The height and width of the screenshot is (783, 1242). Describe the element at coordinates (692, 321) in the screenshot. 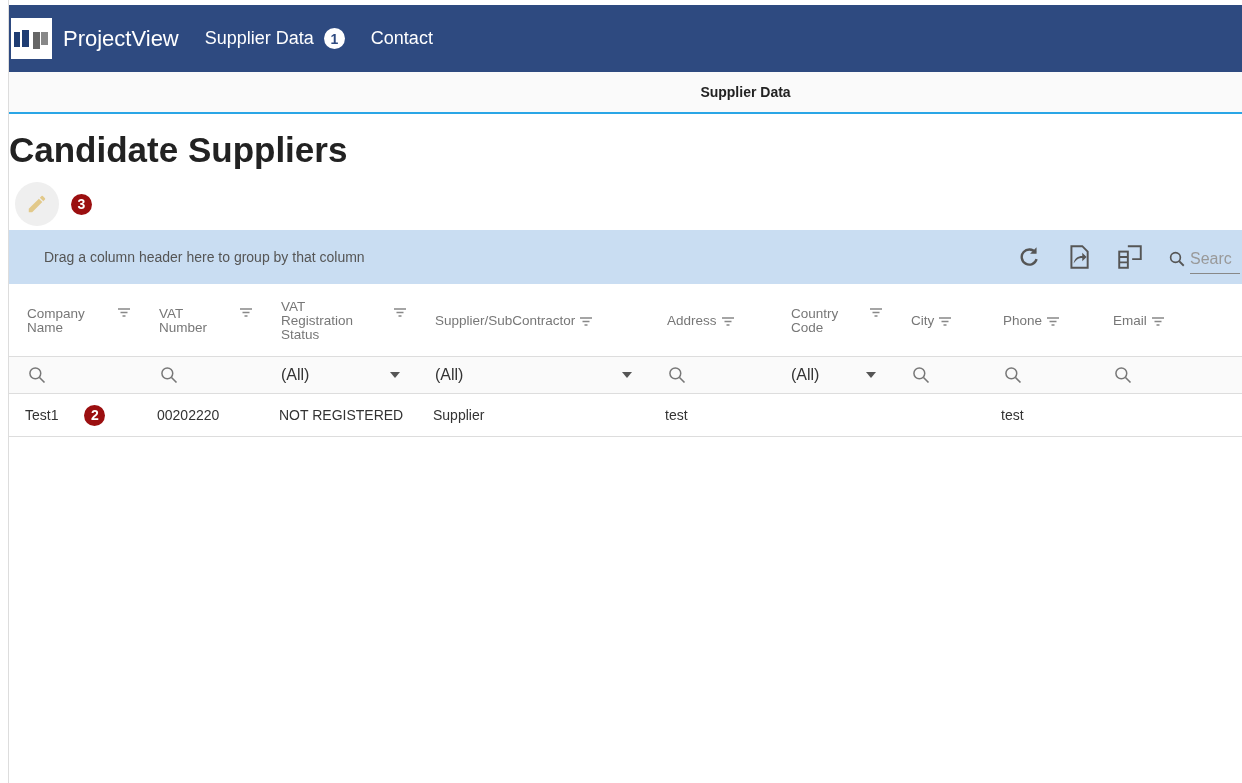

I see `column-header-label: Address` at that location.